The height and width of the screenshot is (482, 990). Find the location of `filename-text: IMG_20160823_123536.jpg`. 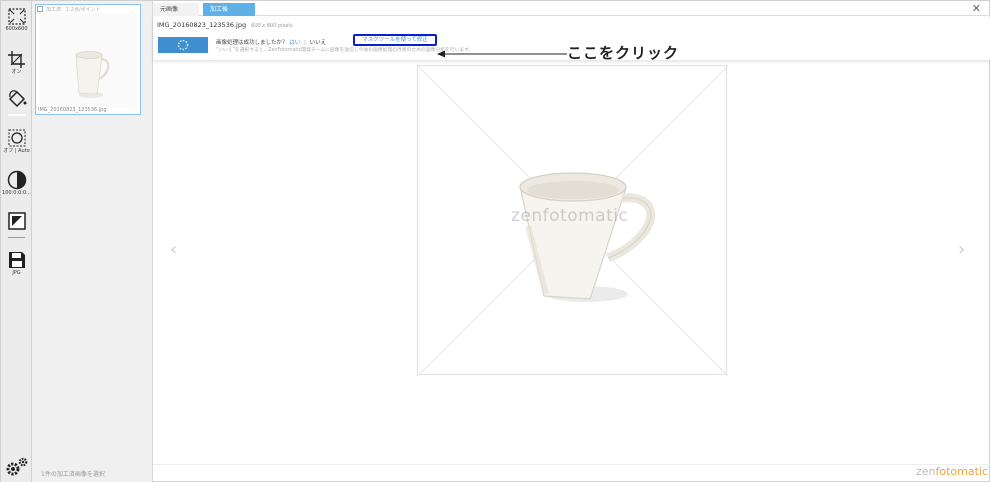

filename-text: IMG_20160823_123536.jpg is located at coordinates (202, 25).